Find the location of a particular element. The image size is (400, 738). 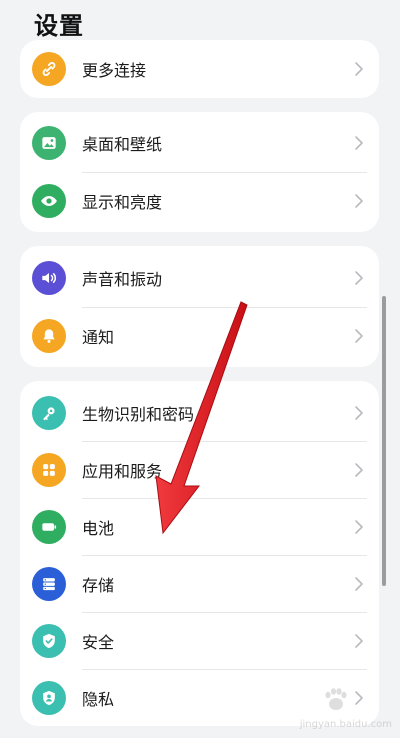

settings-item-label: 更多连接 is located at coordinates (114, 70).